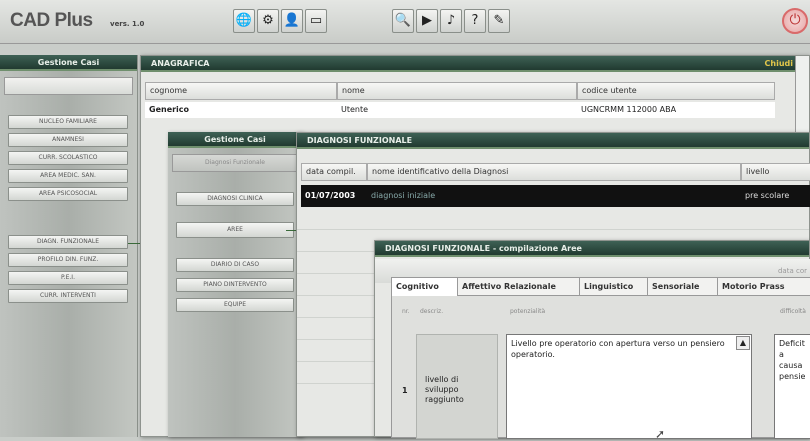  Describe the element at coordinates (68, 296) in the screenshot. I see `menu-curr-interventi: CURR. INTERVENTI` at that location.